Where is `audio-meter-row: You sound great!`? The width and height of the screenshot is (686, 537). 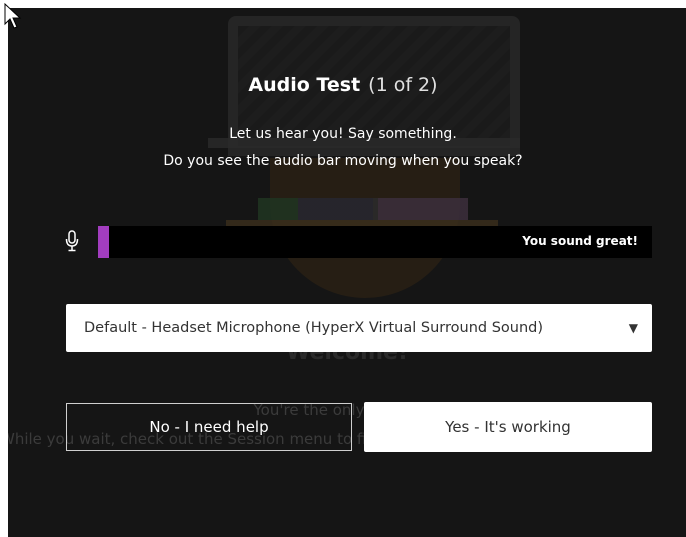 audio-meter-row: You sound great! is located at coordinates (358, 242).